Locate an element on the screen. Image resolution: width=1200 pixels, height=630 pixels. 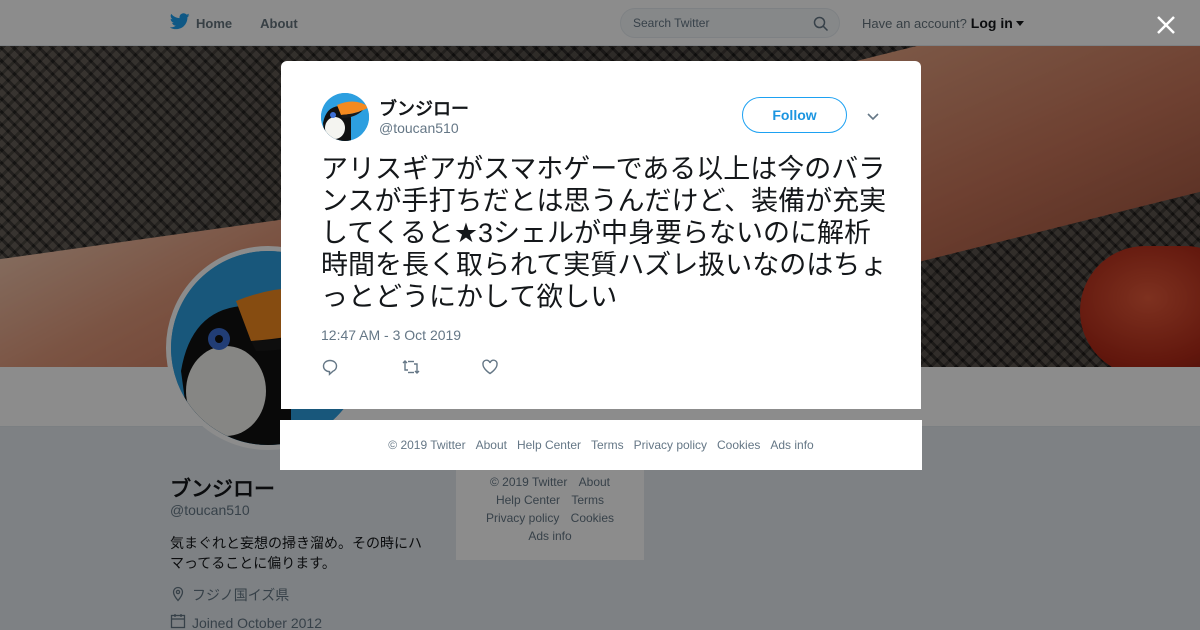
chevron-down-icon is located at coordinates (873, 116).